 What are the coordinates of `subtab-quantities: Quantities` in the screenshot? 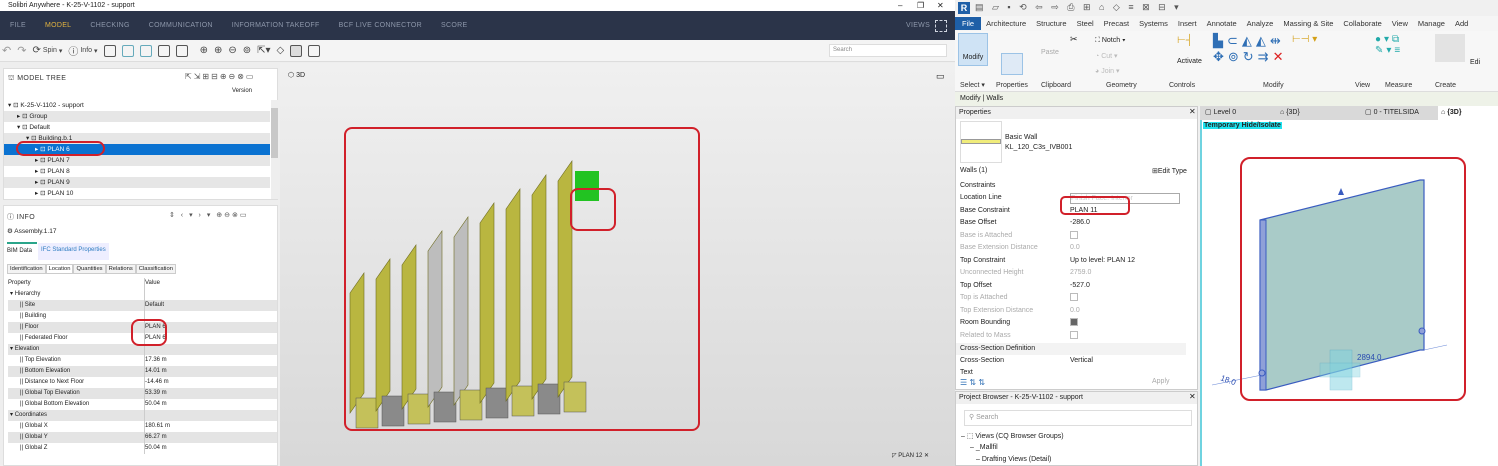 It's located at (89, 269).